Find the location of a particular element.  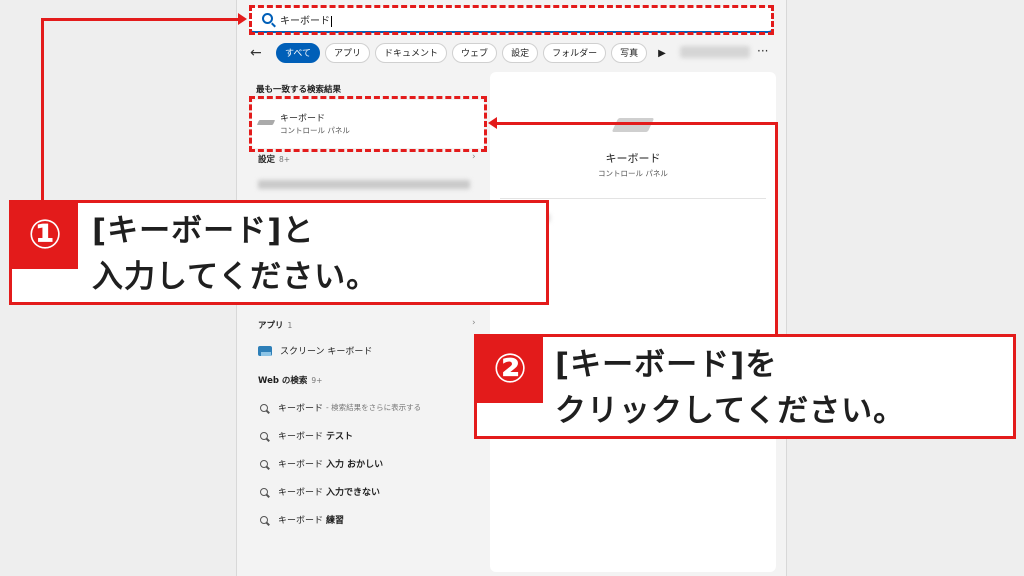

step-number: ② is located at coordinates (510, 370).